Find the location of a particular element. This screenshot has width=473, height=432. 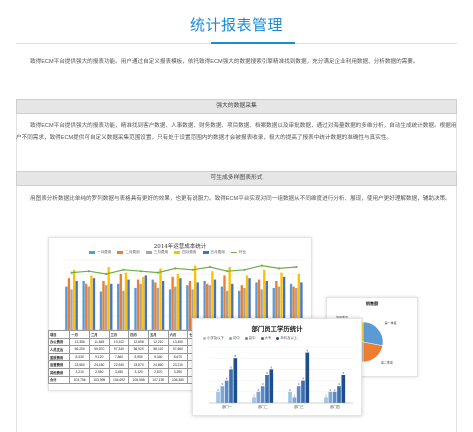

table-header-row: 项目一月二月三月四月五月六月七月 is located at coordinates (127, 334).